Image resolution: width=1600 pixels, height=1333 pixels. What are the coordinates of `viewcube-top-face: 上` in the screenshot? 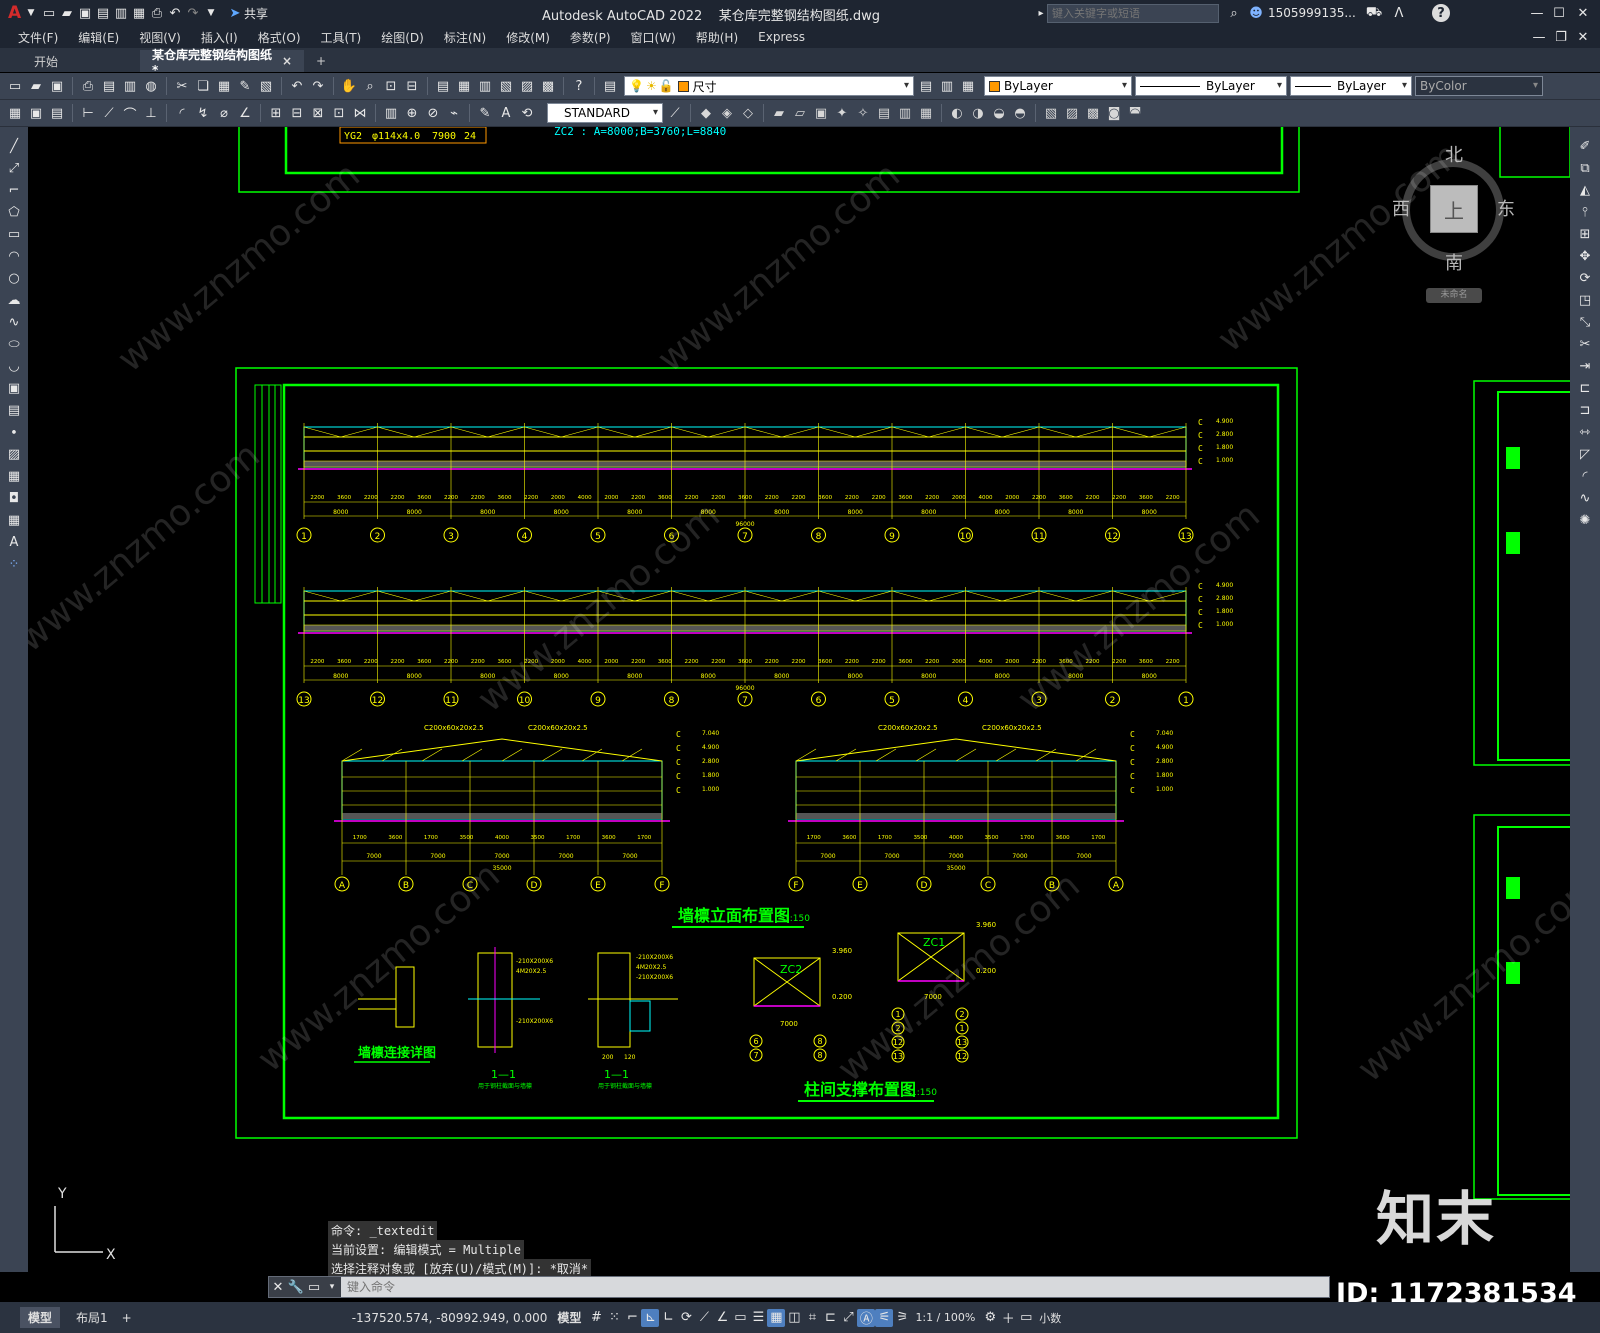 It's located at (1454, 209).